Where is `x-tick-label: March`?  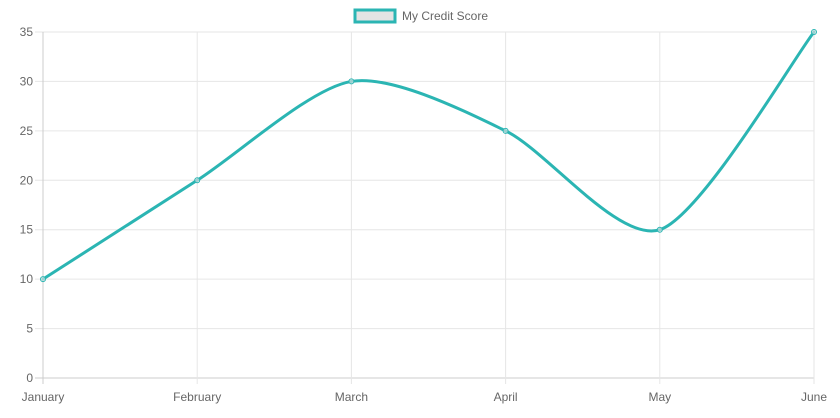 x-tick-label: March is located at coordinates (351, 397).